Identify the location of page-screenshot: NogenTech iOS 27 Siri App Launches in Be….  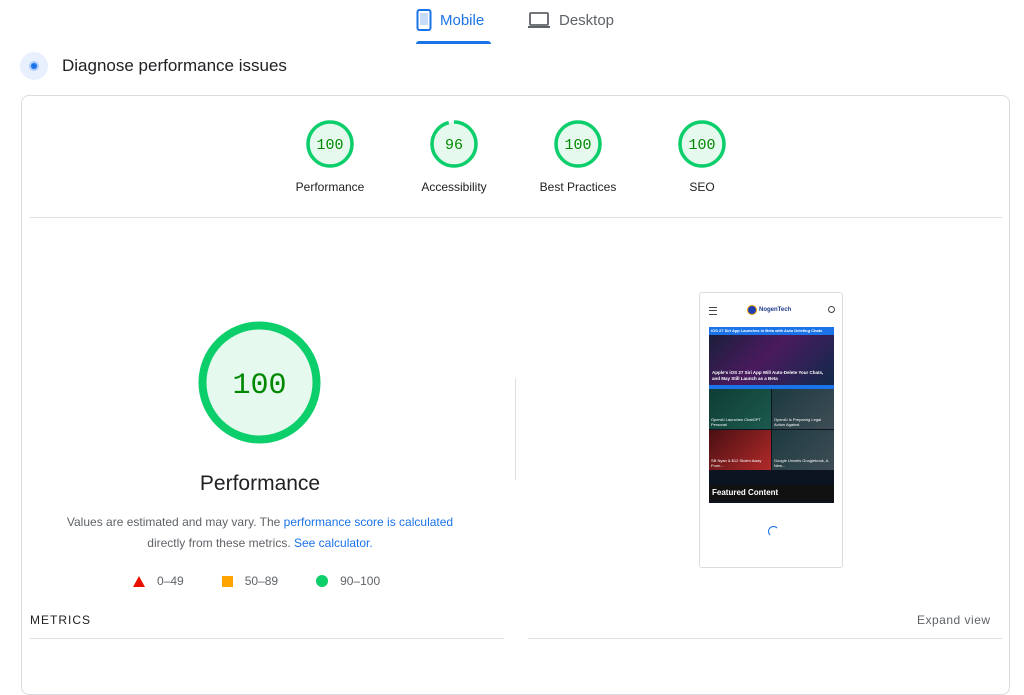
(771, 430).